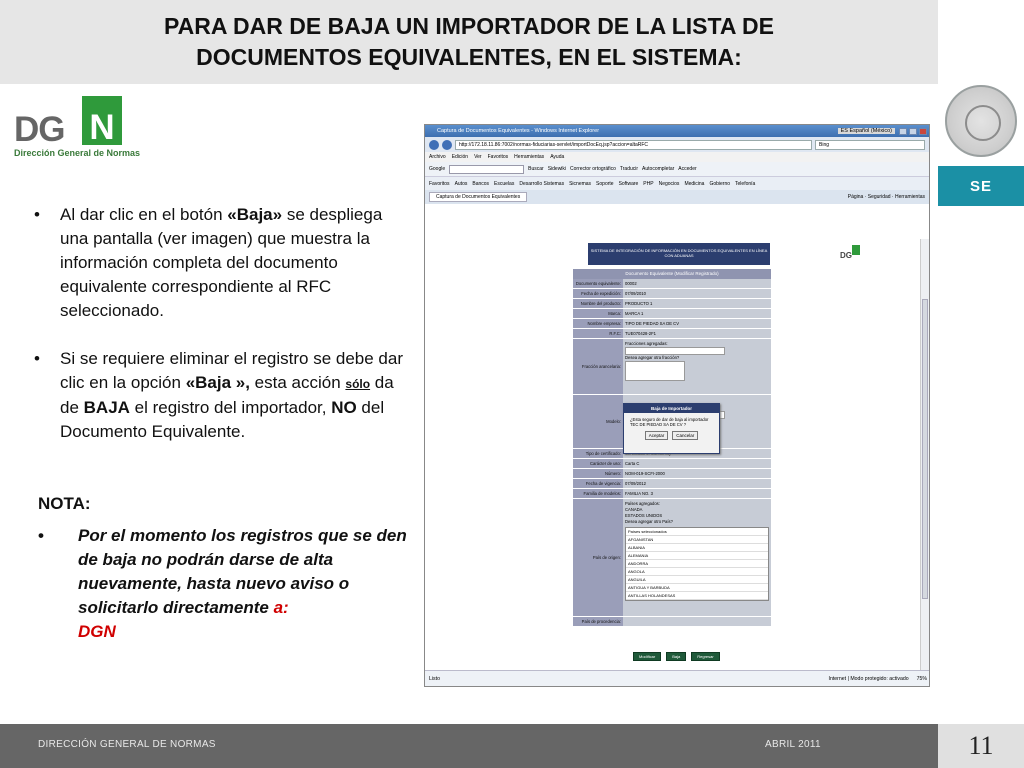 The image size is (1024, 768). I want to click on field-value: TIPO DE PIEDAD SA DE CV, so click(697, 323).